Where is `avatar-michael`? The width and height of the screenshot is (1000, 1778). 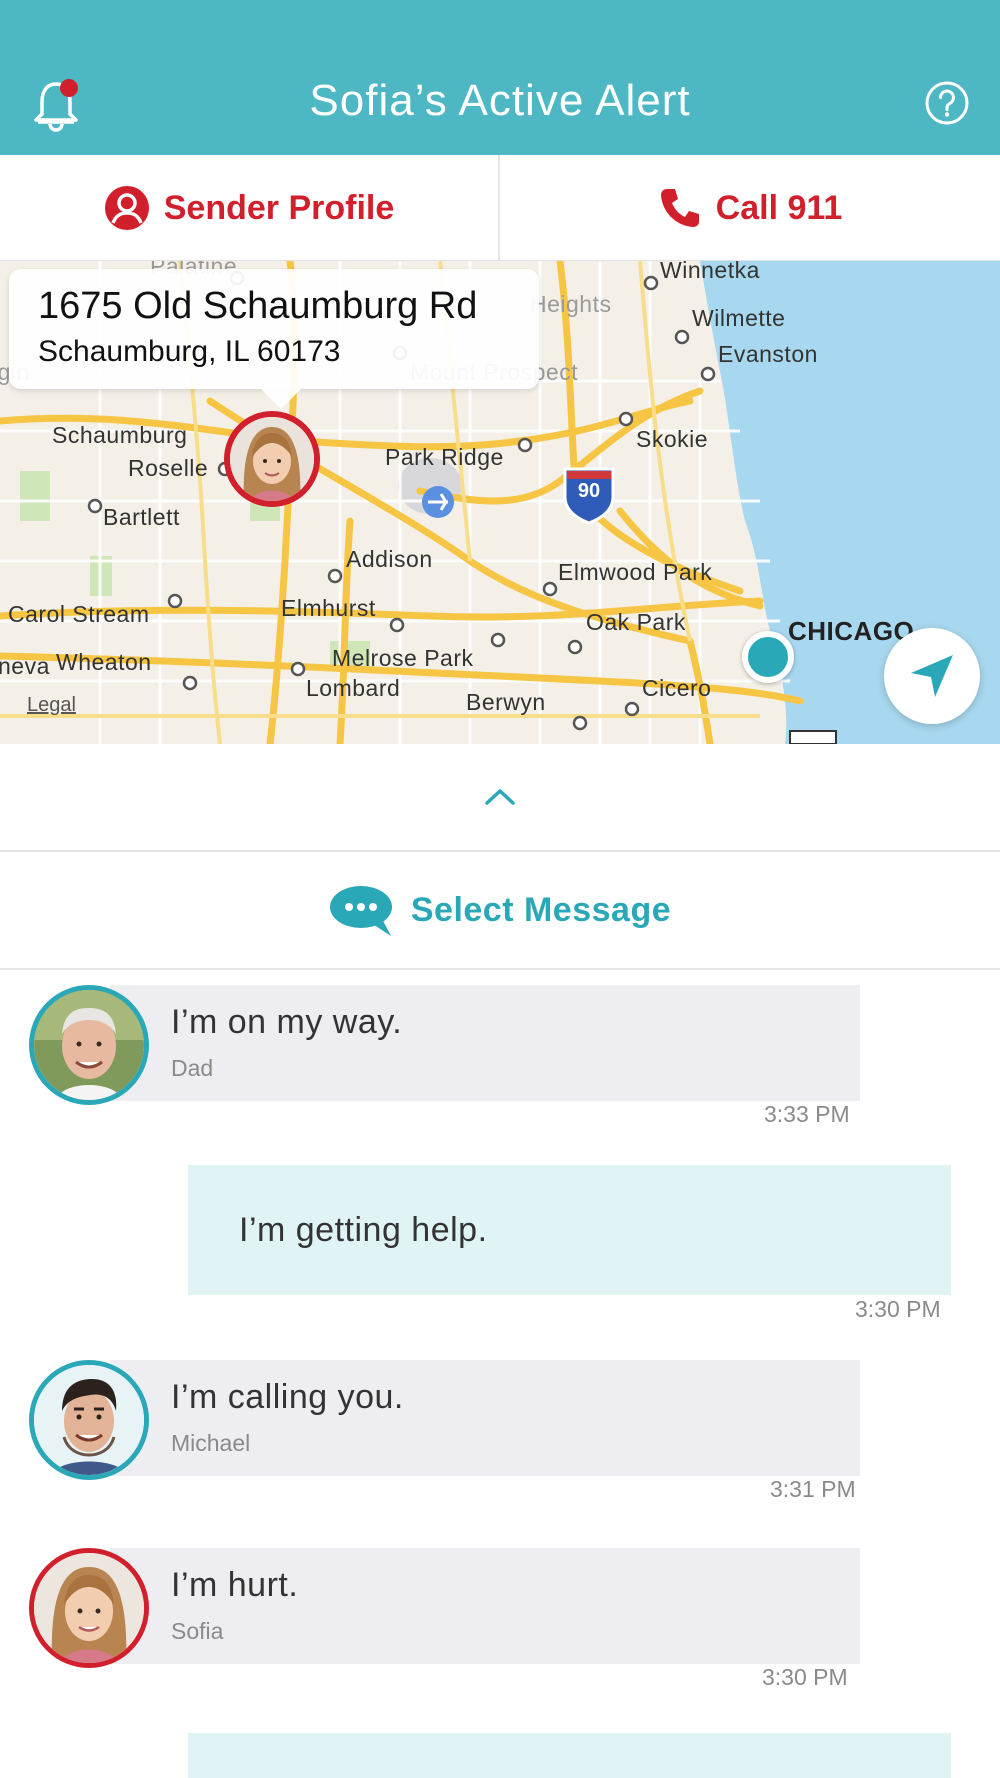 avatar-michael is located at coordinates (89, 1420).